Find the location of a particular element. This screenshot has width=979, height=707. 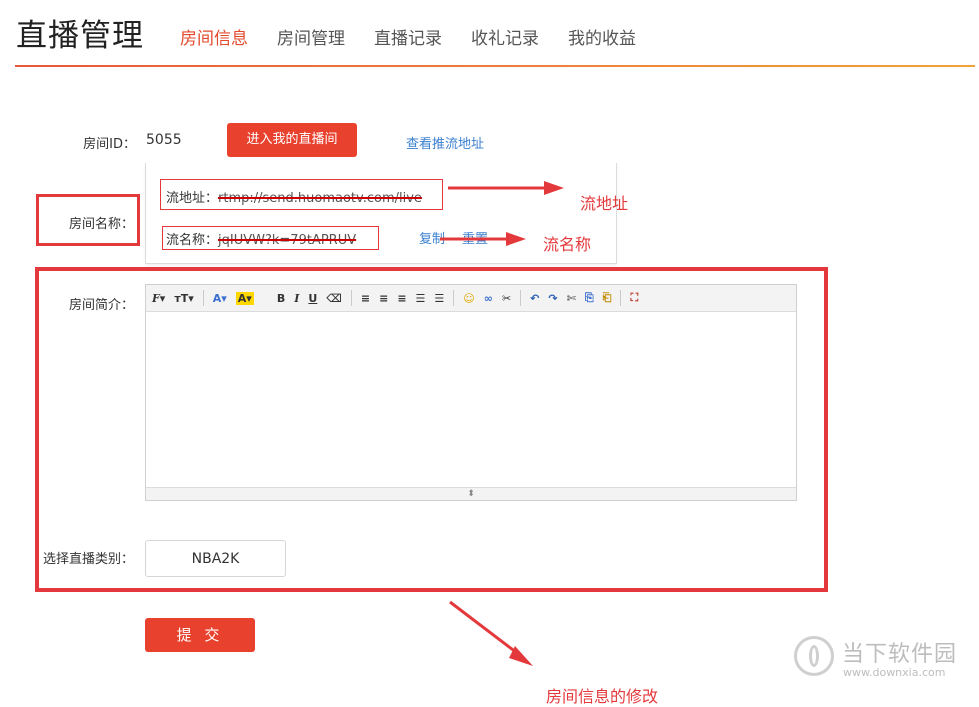

bold-icon: B is located at coordinates (281, 298).